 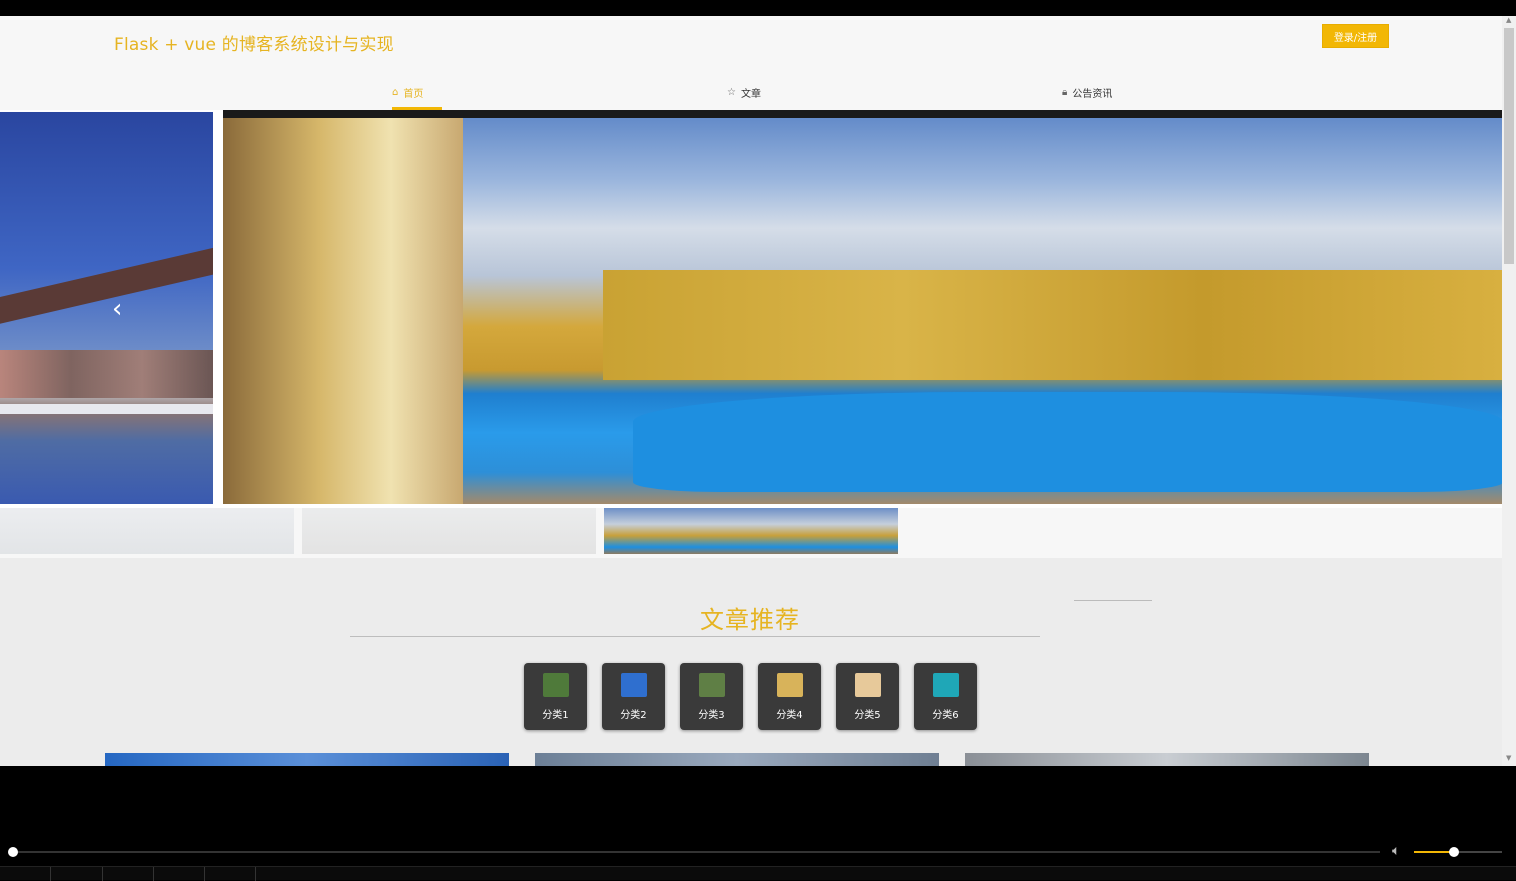 I want to click on vertical-scrollbar: ▲ ▼, so click(x=1509, y=391).